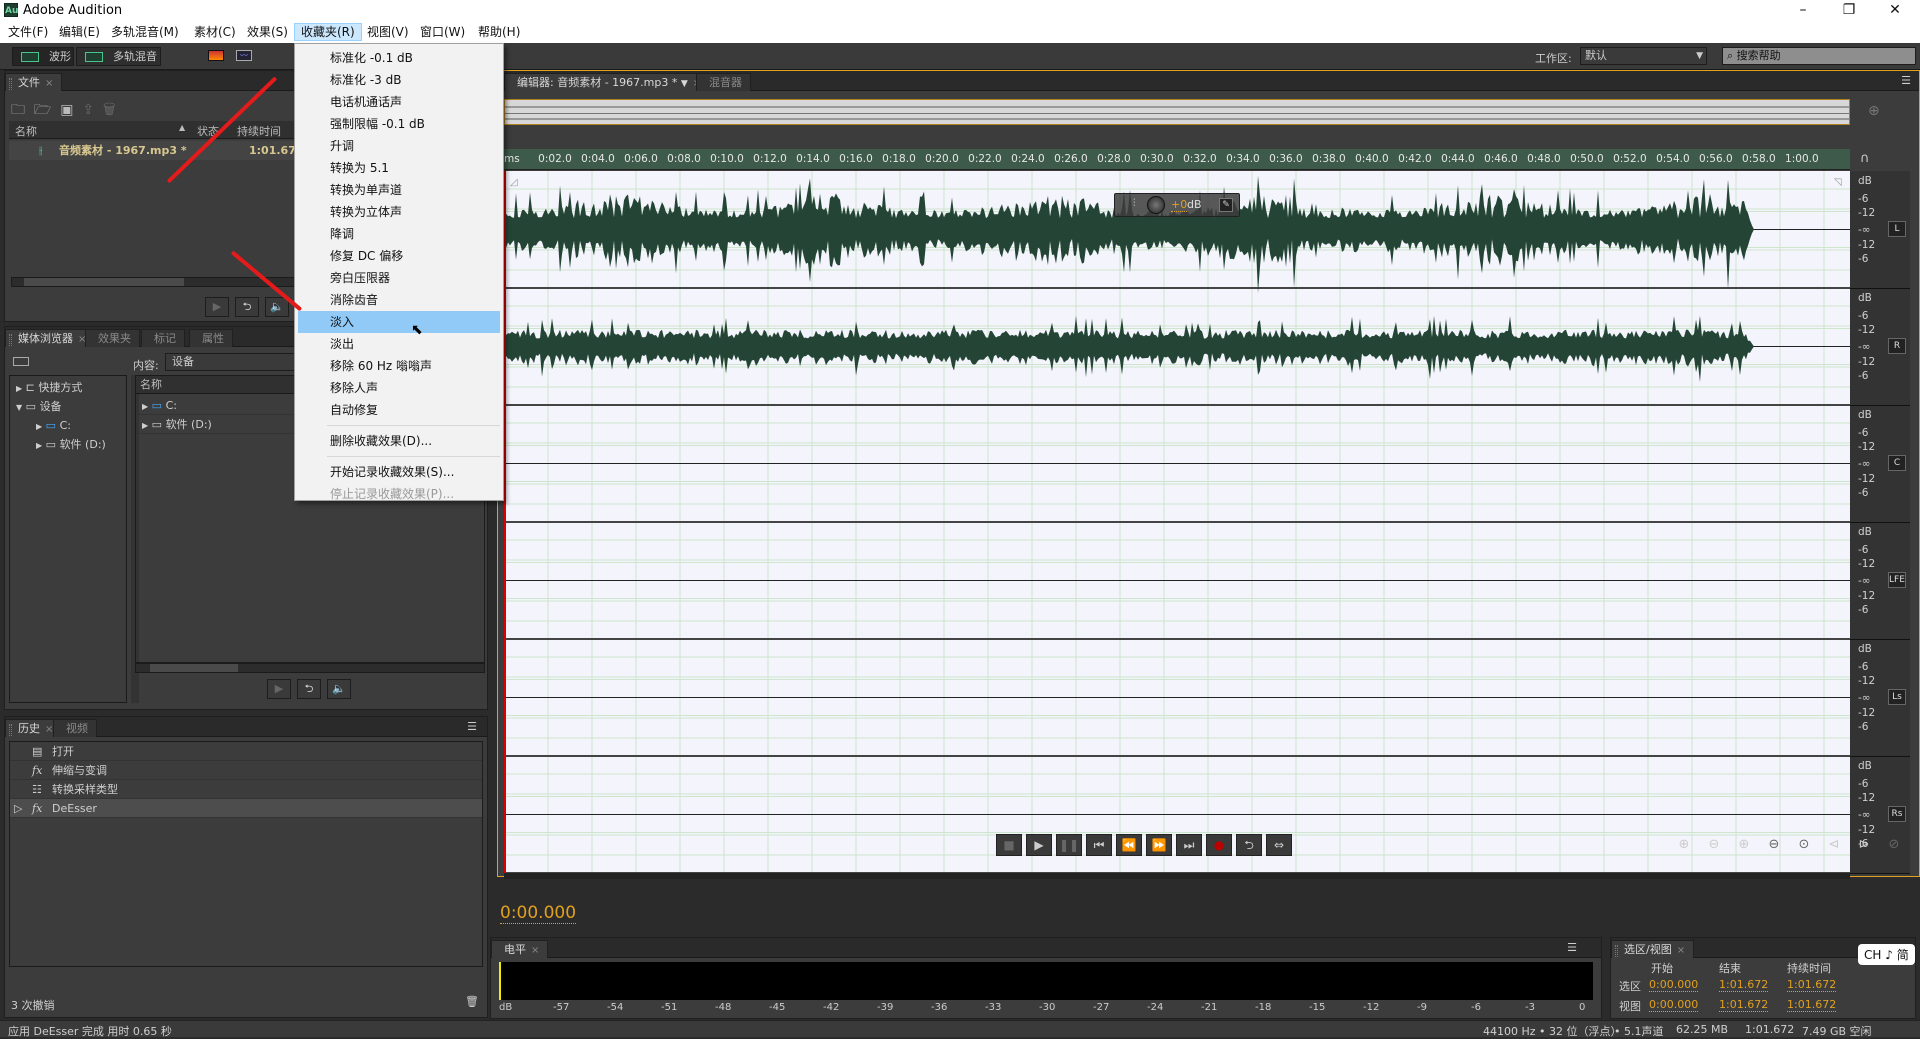 The width and height of the screenshot is (1920, 1039). I want to click on fade-out-handle: ◹, so click(1838, 182).